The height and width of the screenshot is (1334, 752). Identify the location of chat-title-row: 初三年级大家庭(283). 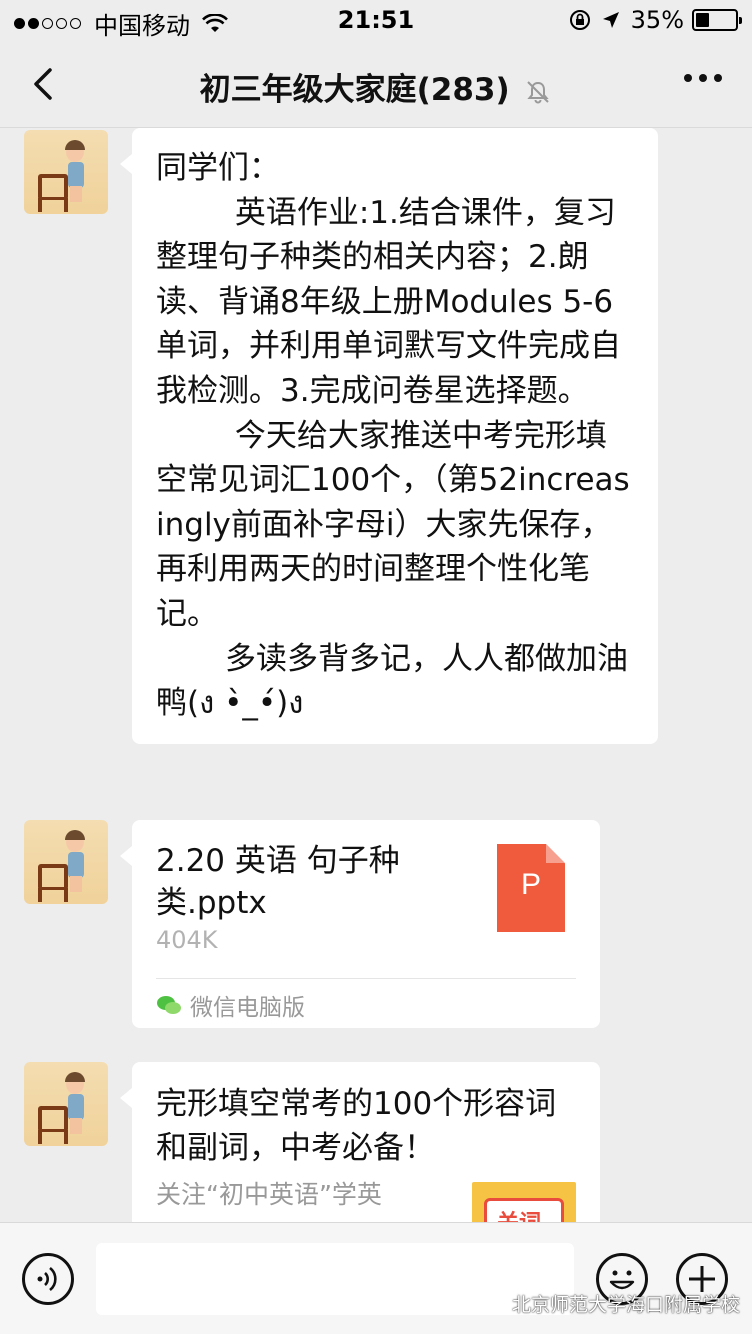
(376, 86).